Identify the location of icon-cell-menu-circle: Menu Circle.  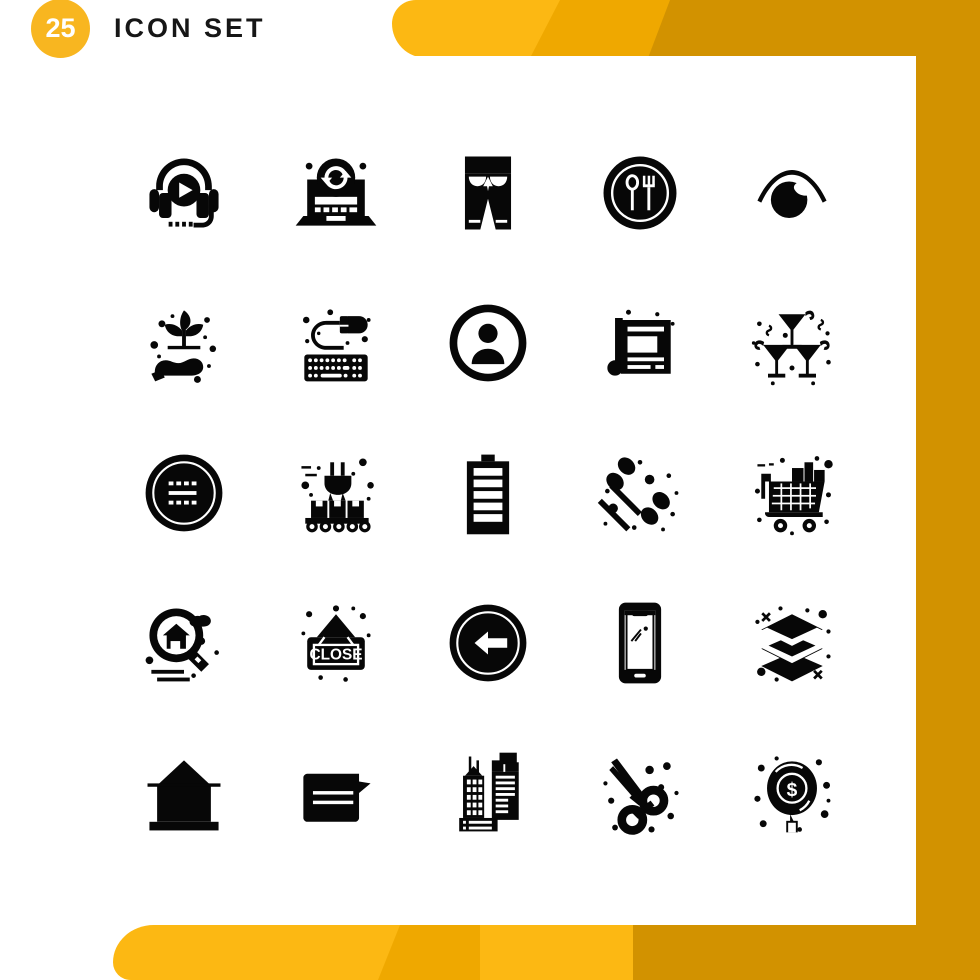
(184, 493).